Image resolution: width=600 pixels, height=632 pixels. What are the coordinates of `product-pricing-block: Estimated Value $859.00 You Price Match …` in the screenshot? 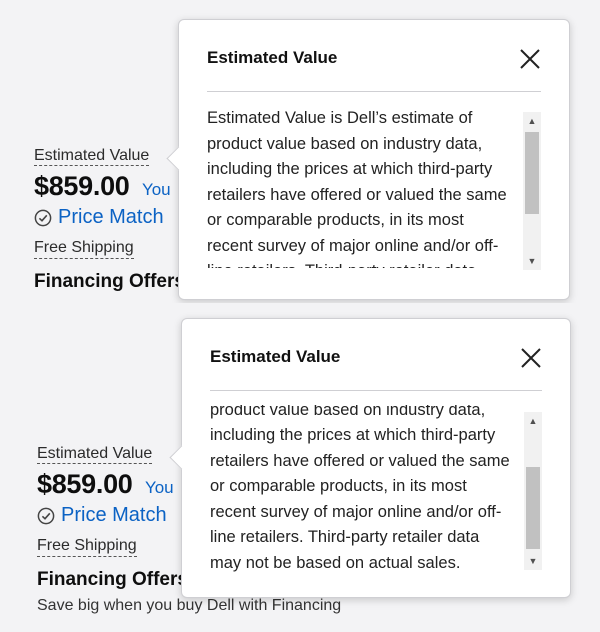 It's located at (109, 220).